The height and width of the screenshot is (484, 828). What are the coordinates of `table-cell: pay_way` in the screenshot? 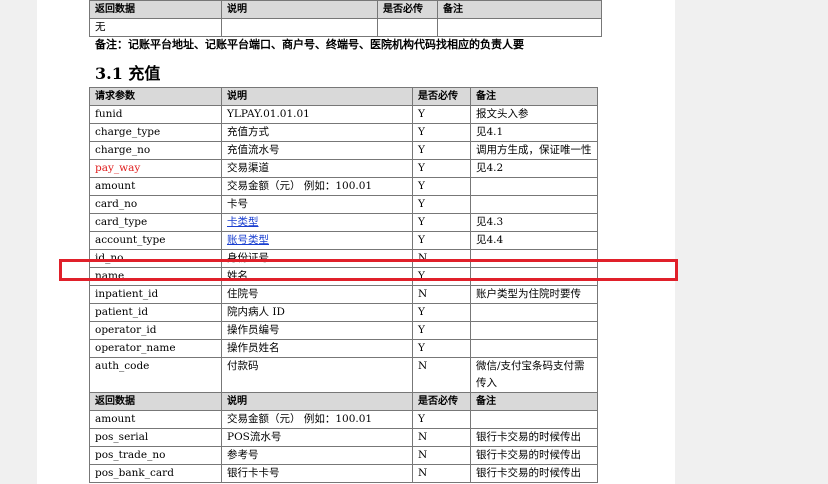 It's located at (155, 168).